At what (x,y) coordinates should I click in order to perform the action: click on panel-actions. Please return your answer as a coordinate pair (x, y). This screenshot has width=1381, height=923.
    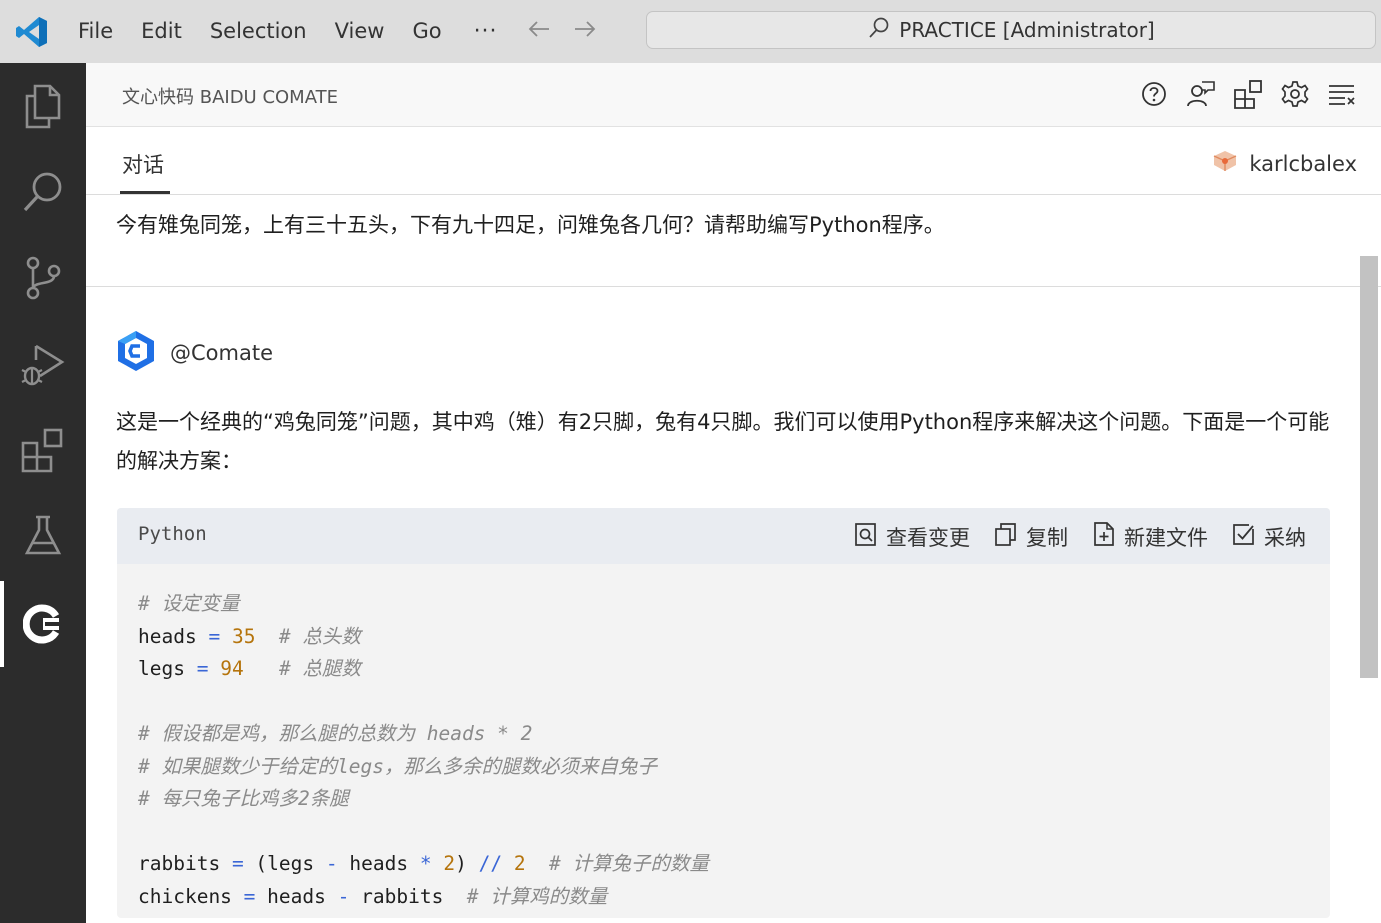
    Looking at the image, I should click on (1248, 94).